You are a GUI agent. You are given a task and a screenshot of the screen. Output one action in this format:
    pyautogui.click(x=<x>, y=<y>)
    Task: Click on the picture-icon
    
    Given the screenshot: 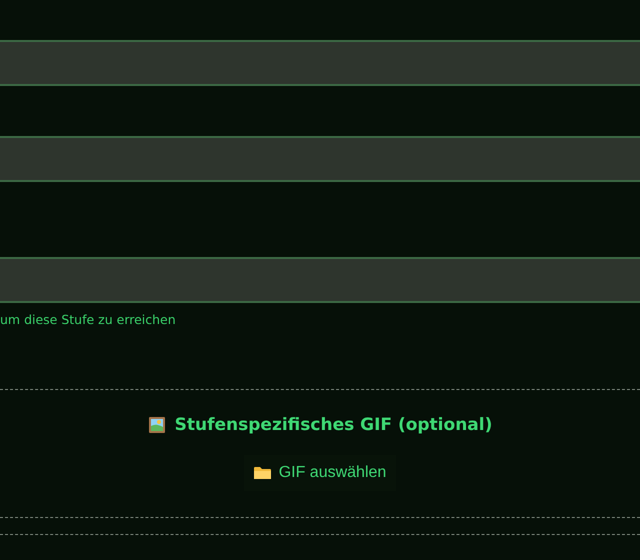 What is the action you would take?
    pyautogui.click(x=157, y=425)
    